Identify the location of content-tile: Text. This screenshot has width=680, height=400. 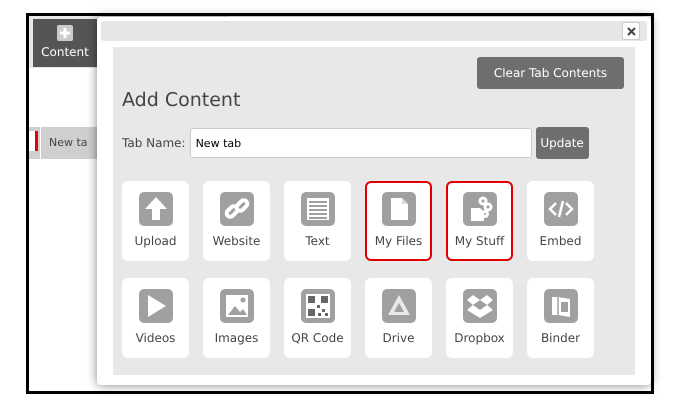
(317, 221).